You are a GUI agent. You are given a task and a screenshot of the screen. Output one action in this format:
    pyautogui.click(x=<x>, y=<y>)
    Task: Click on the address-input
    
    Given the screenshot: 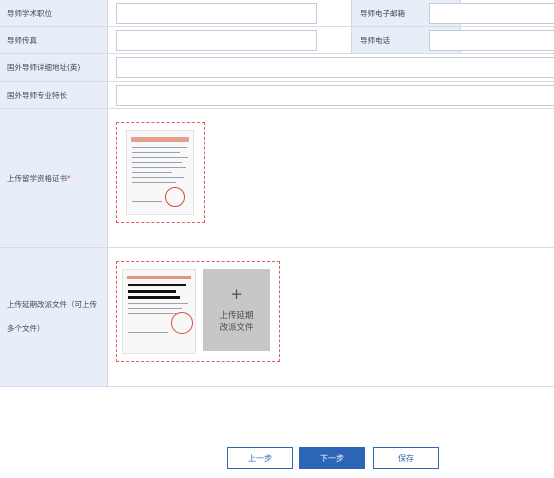 What is the action you would take?
    pyautogui.click(x=335, y=67)
    